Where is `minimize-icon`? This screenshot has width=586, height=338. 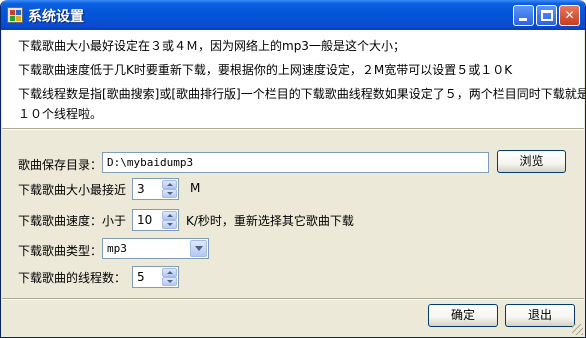 minimize-icon is located at coordinates (523, 19).